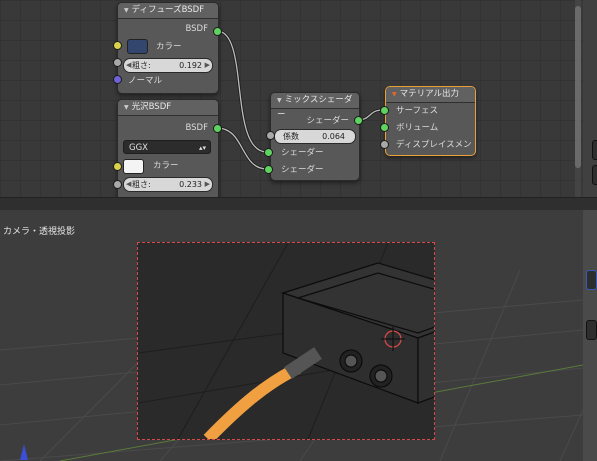 This screenshot has width=597, height=461. What do you see at coordinates (578, 87) in the screenshot?
I see `scrollbar-thumb` at bounding box center [578, 87].